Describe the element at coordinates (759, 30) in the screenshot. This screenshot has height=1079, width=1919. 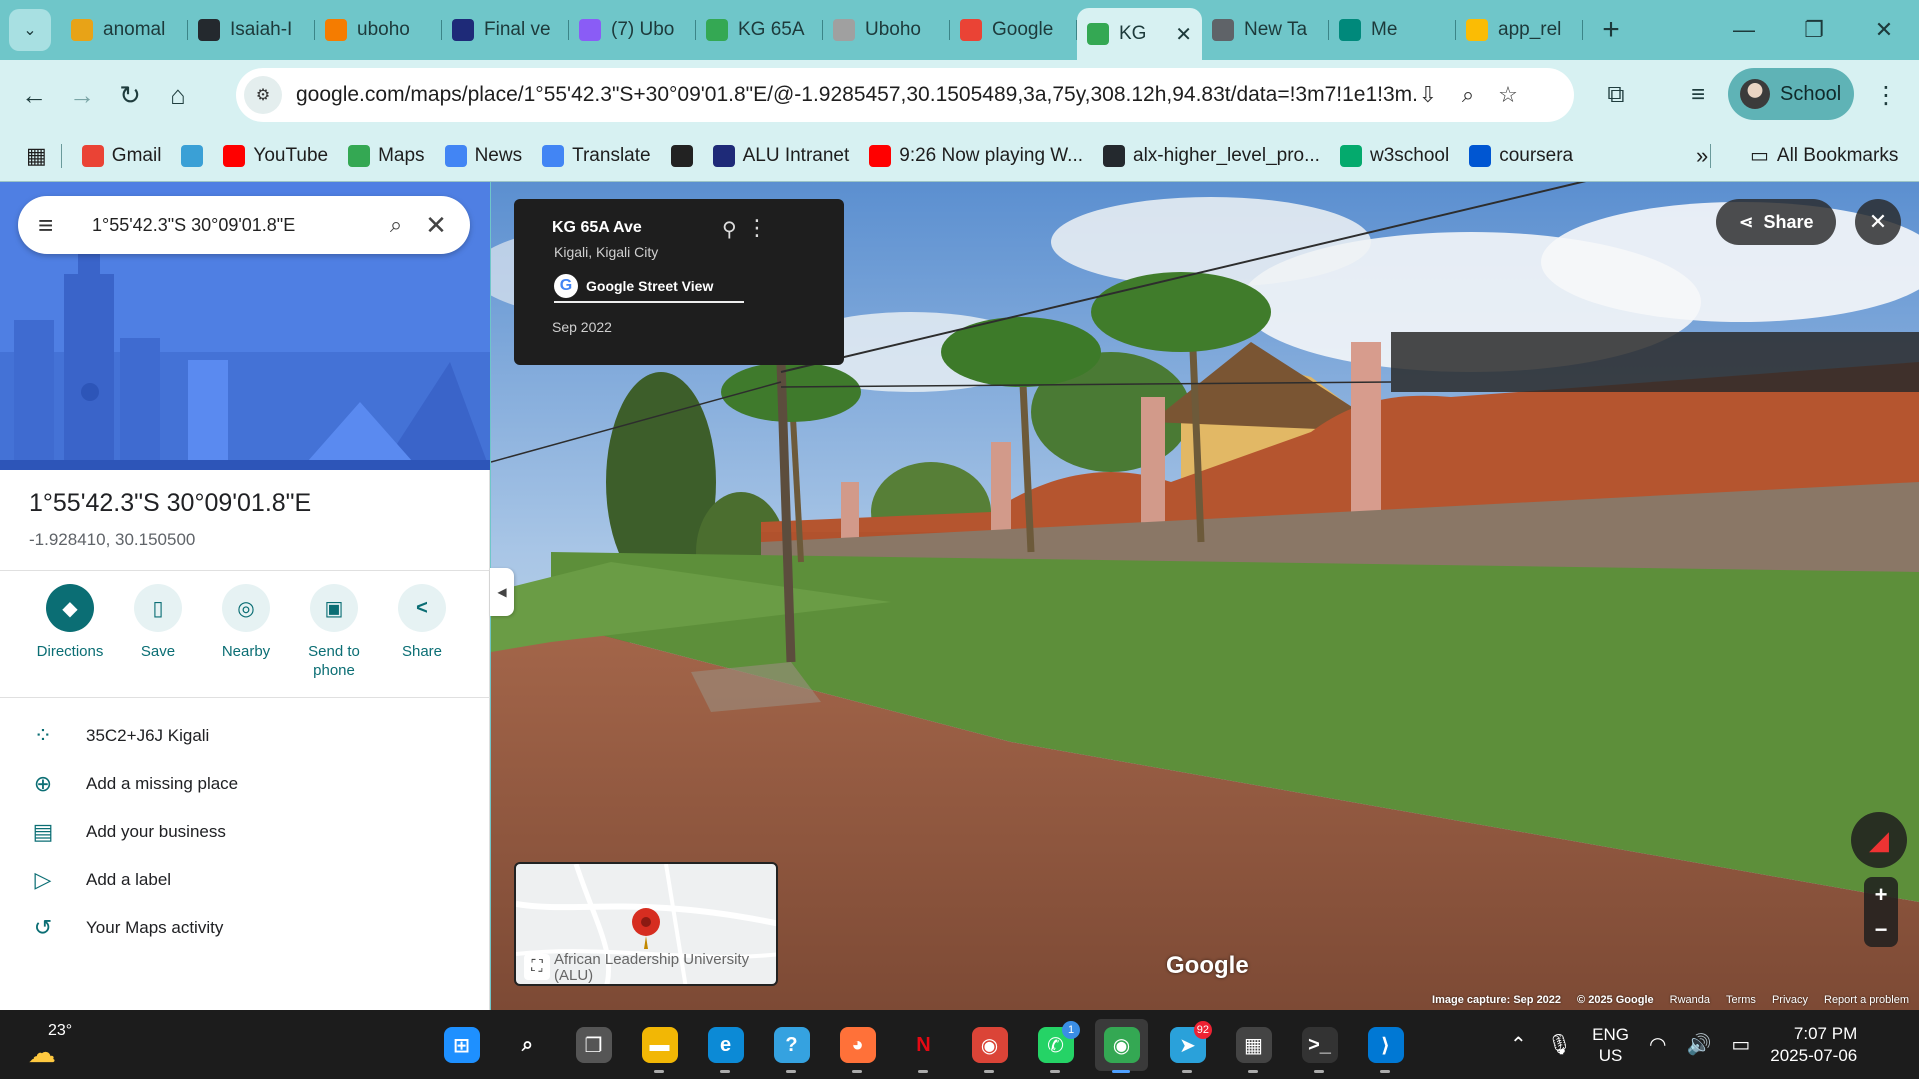
I see `tab-5: KG 65A` at that location.